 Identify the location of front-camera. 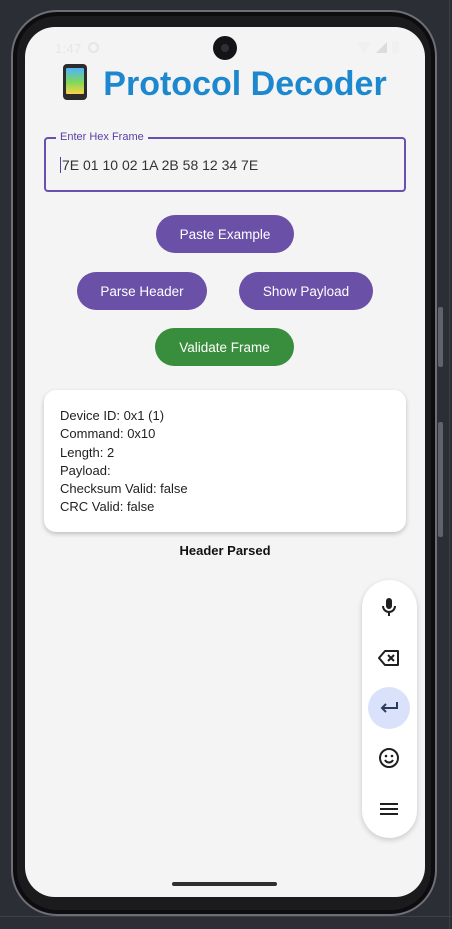
(225, 48).